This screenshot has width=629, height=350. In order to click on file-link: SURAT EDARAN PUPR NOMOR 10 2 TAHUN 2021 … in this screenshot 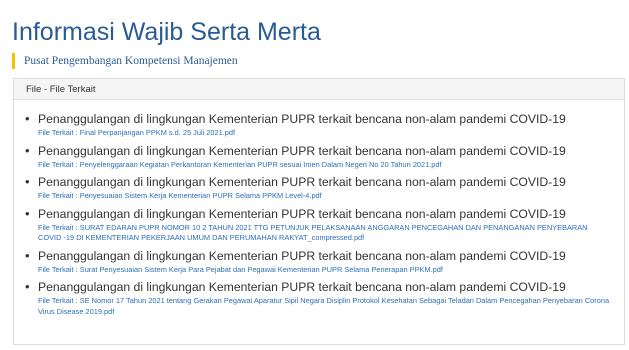, I will do `click(313, 233)`.